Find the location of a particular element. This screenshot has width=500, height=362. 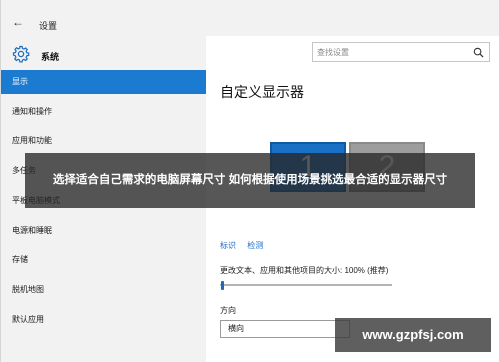

monitor-links: 标识 检测 is located at coordinates (246, 245).